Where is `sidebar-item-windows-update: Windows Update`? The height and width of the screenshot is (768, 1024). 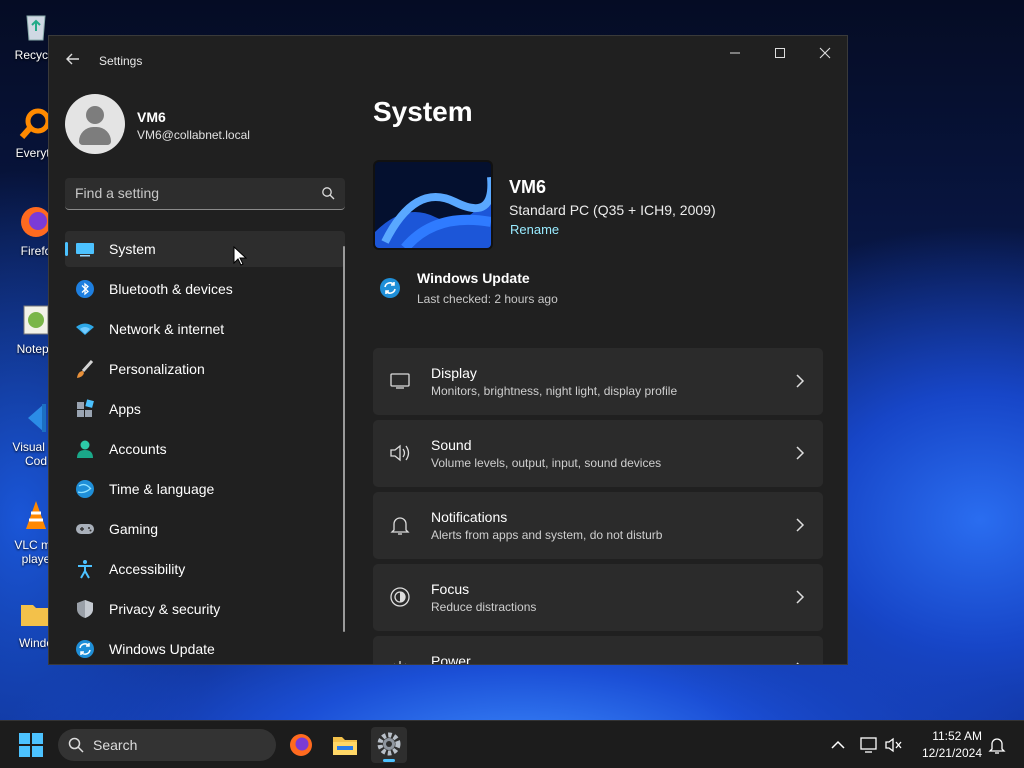 sidebar-item-windows-update: Windows Update is located at coordinates (205, 647).